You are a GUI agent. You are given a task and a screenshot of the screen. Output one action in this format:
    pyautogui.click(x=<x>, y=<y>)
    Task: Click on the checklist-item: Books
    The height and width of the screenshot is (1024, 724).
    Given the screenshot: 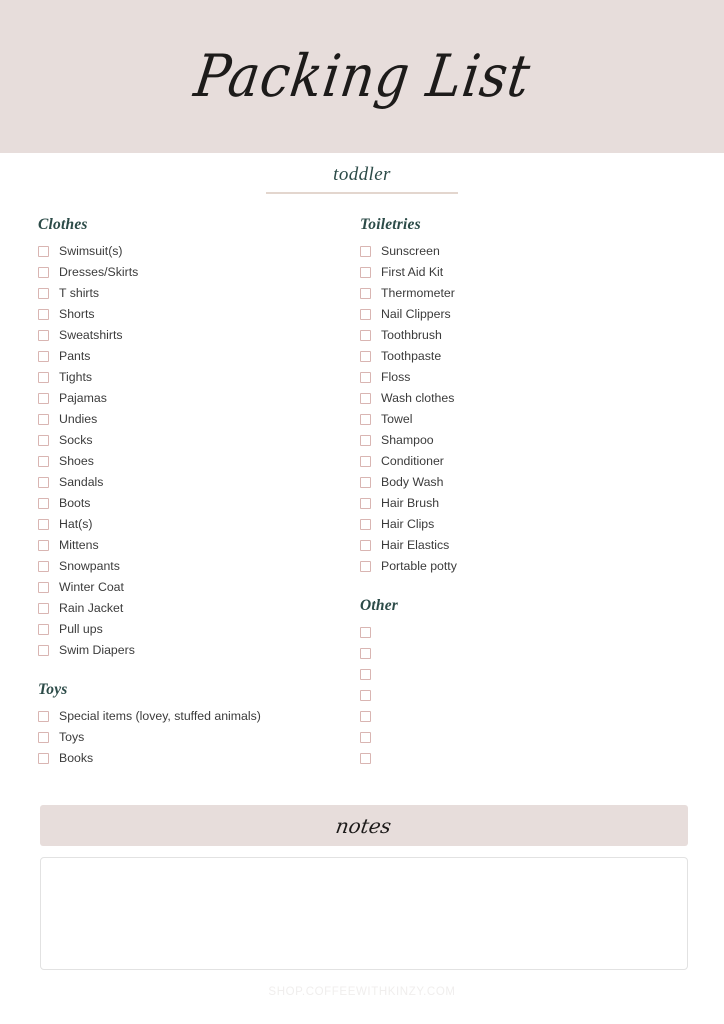 What is the action you would take?
    pyautogui.click(x=198, y=758)
    